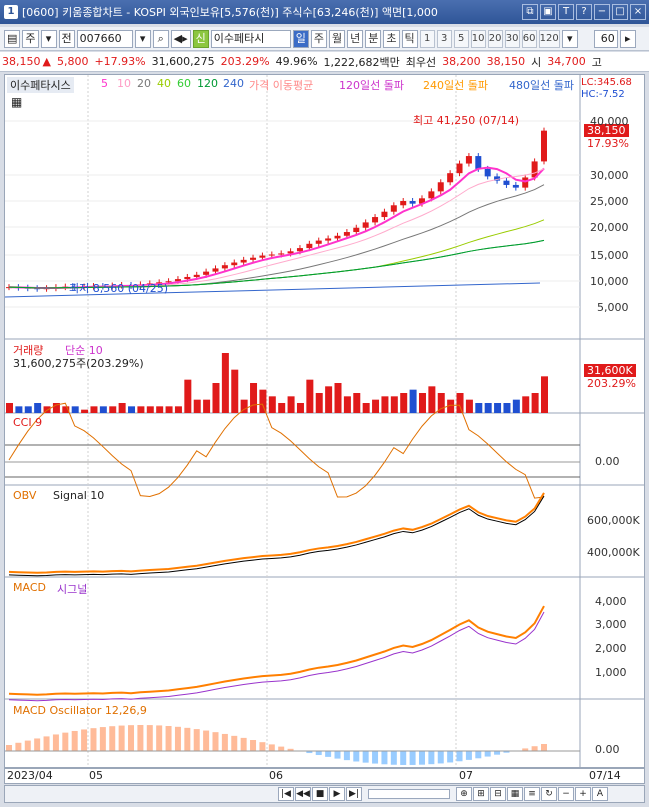 The height and width of the screenshot is (807, 649). What do you see at coordinates (478, 38) in the screenshot?
I see `interval-10: 10` at bounding box center [478, 38].